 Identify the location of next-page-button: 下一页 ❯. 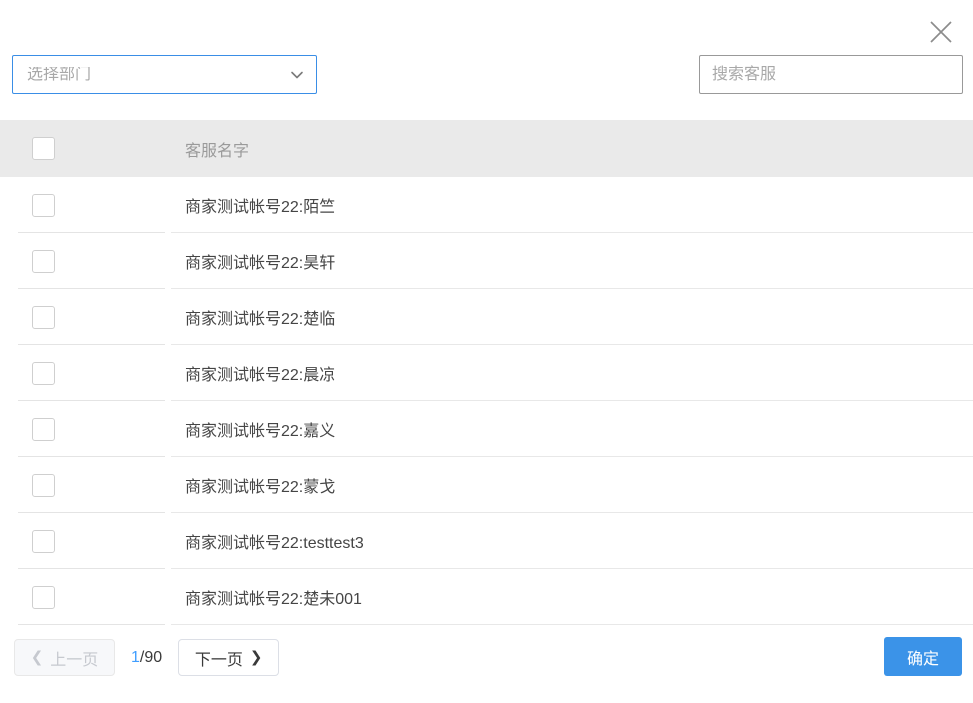
(229, 657).